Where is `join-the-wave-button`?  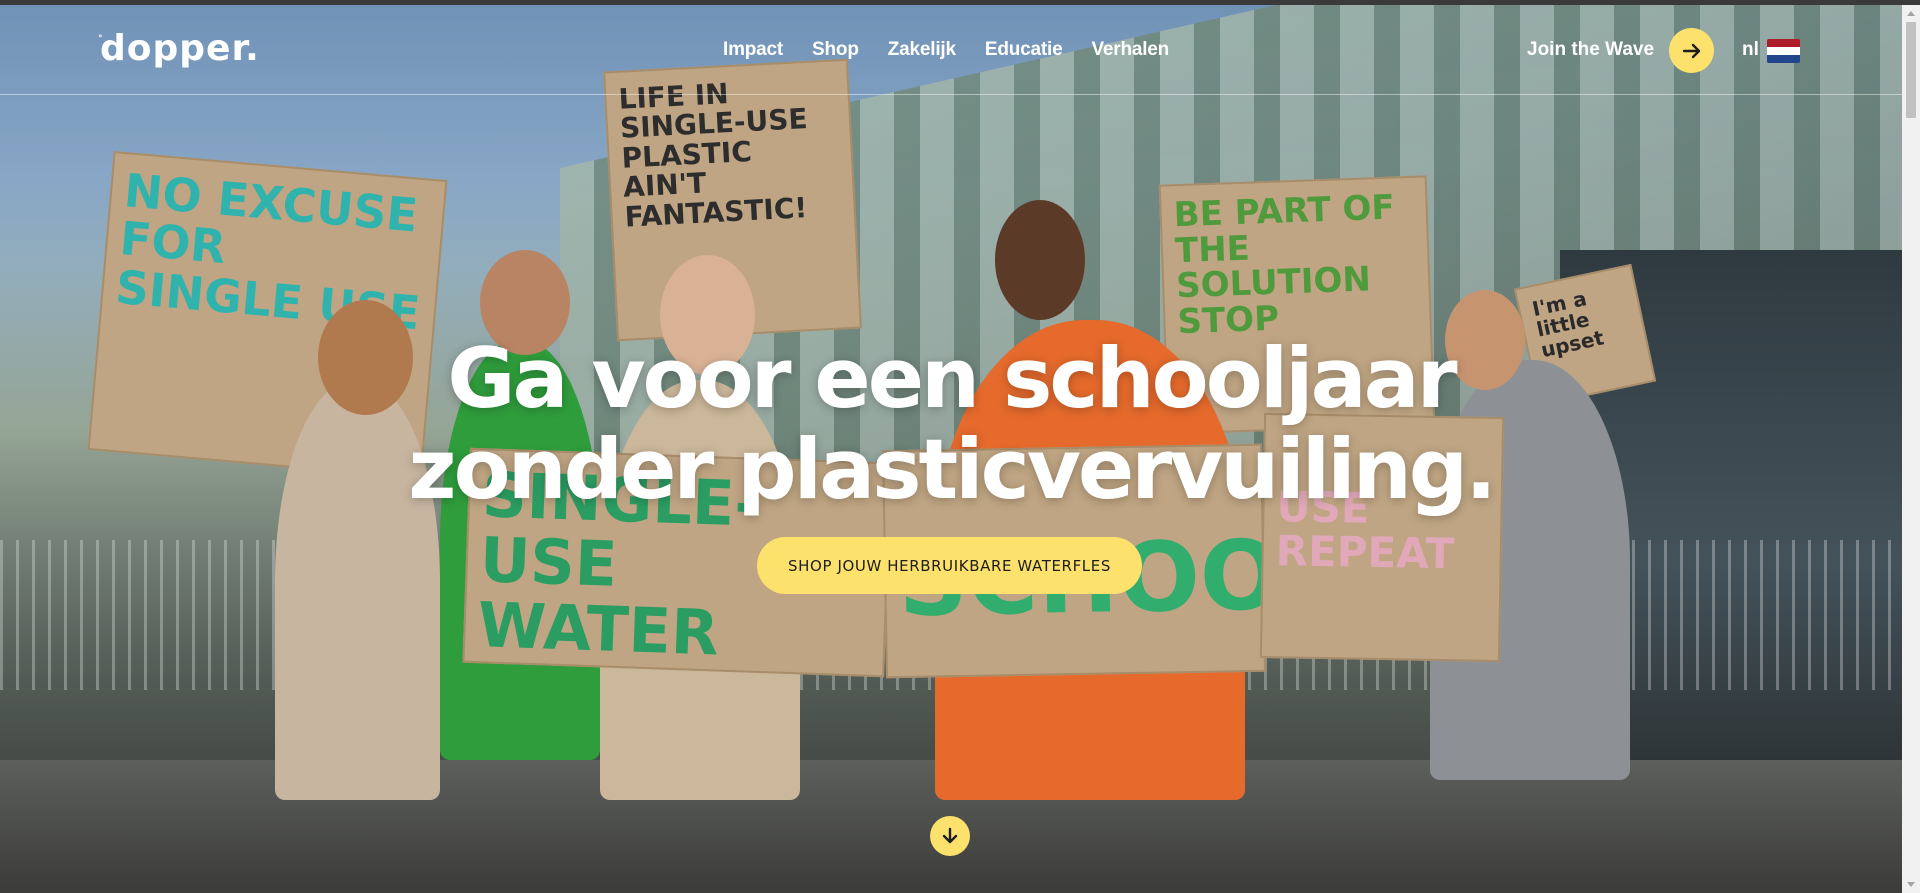 join-the-wave-button is located at coordinates (1691, 50).